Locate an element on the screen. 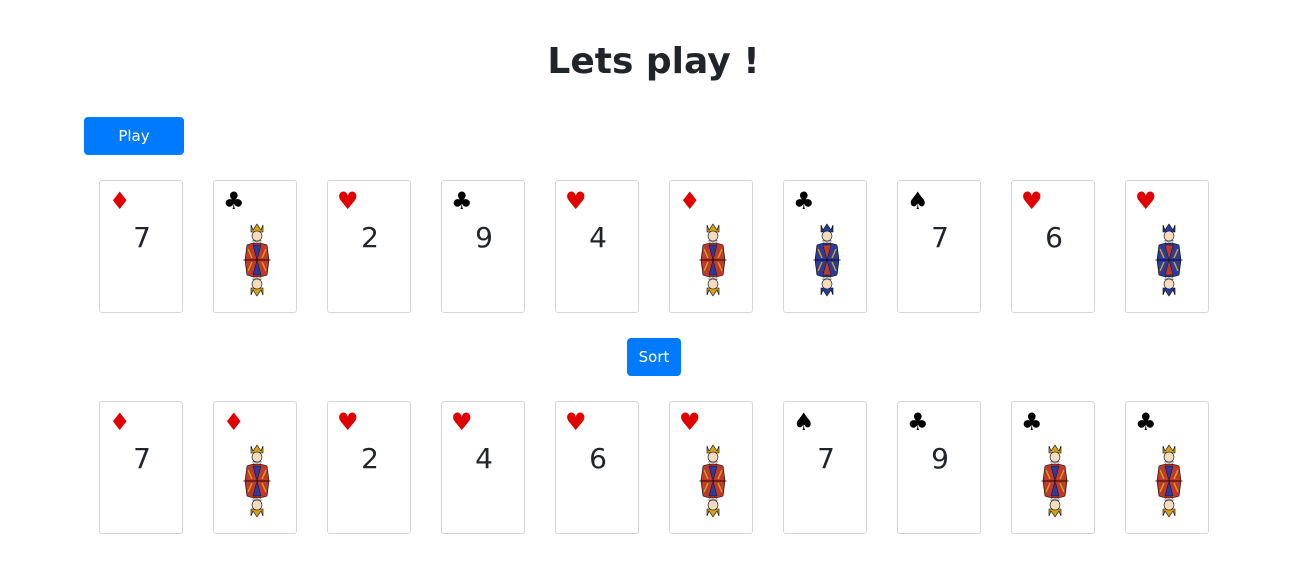  sort-button: Sort is located at coordinates (654, 357).